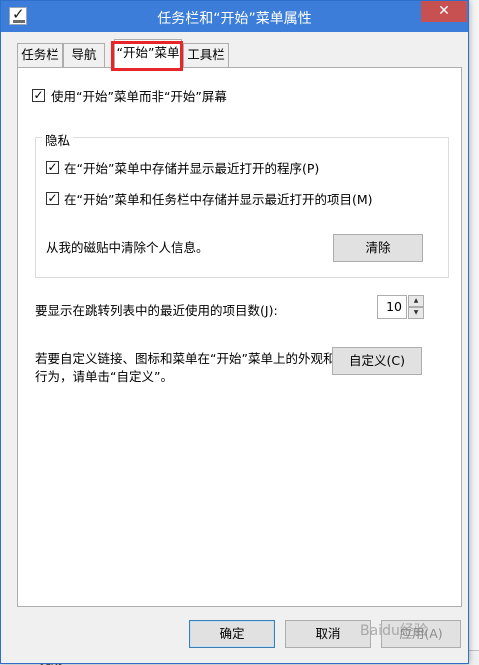 This screenshot has height=665, width=479. I want to click on tab-strip: 任务栏 导航 “开始”菜单 工具栏, so click(237, 53).